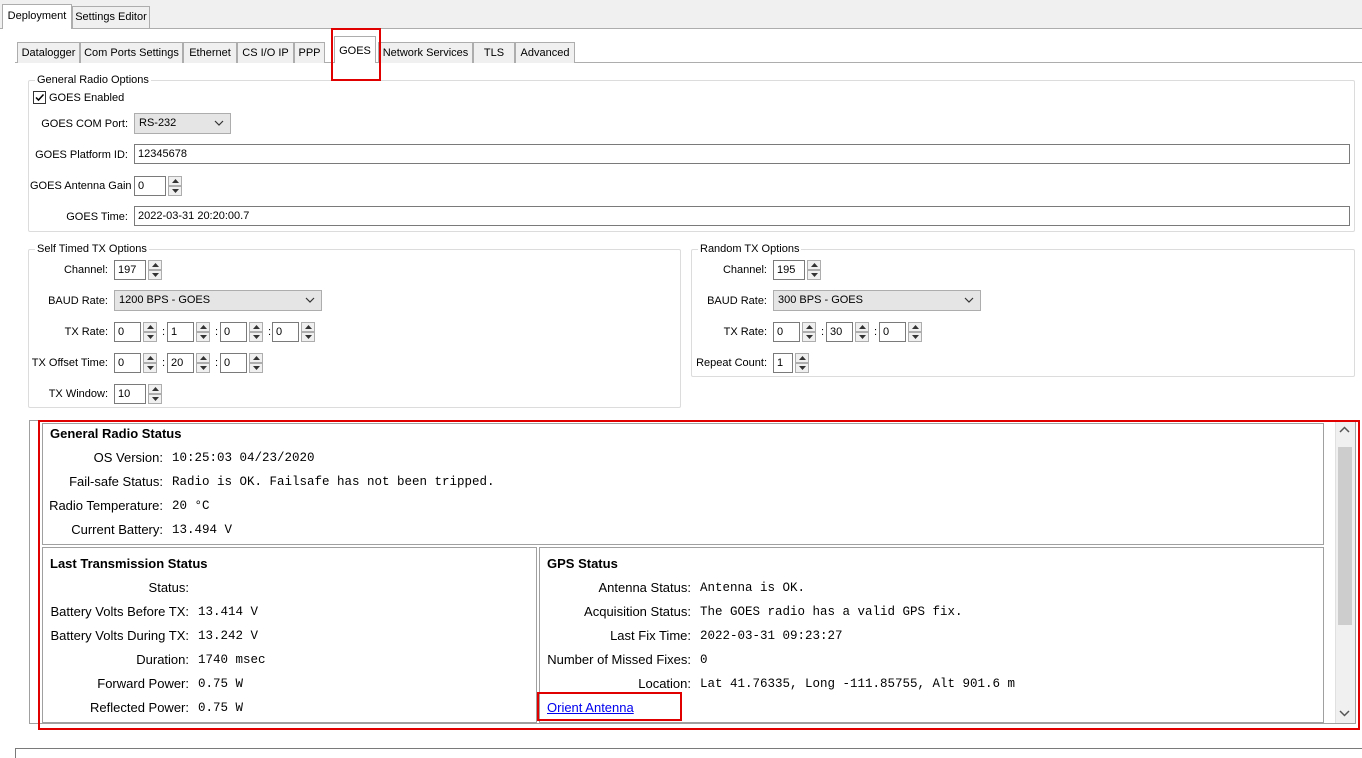  What do you see at coordinates (789, 270) in the screenshot?
I see `random-channel-field: 195` at bounding box center [789, 270].